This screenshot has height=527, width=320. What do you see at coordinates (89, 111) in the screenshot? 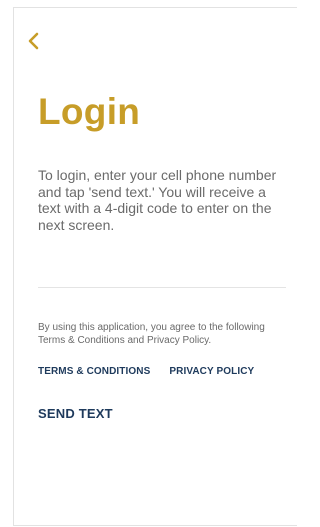
I see `page-title: Login` at bounding box center [89, 111].